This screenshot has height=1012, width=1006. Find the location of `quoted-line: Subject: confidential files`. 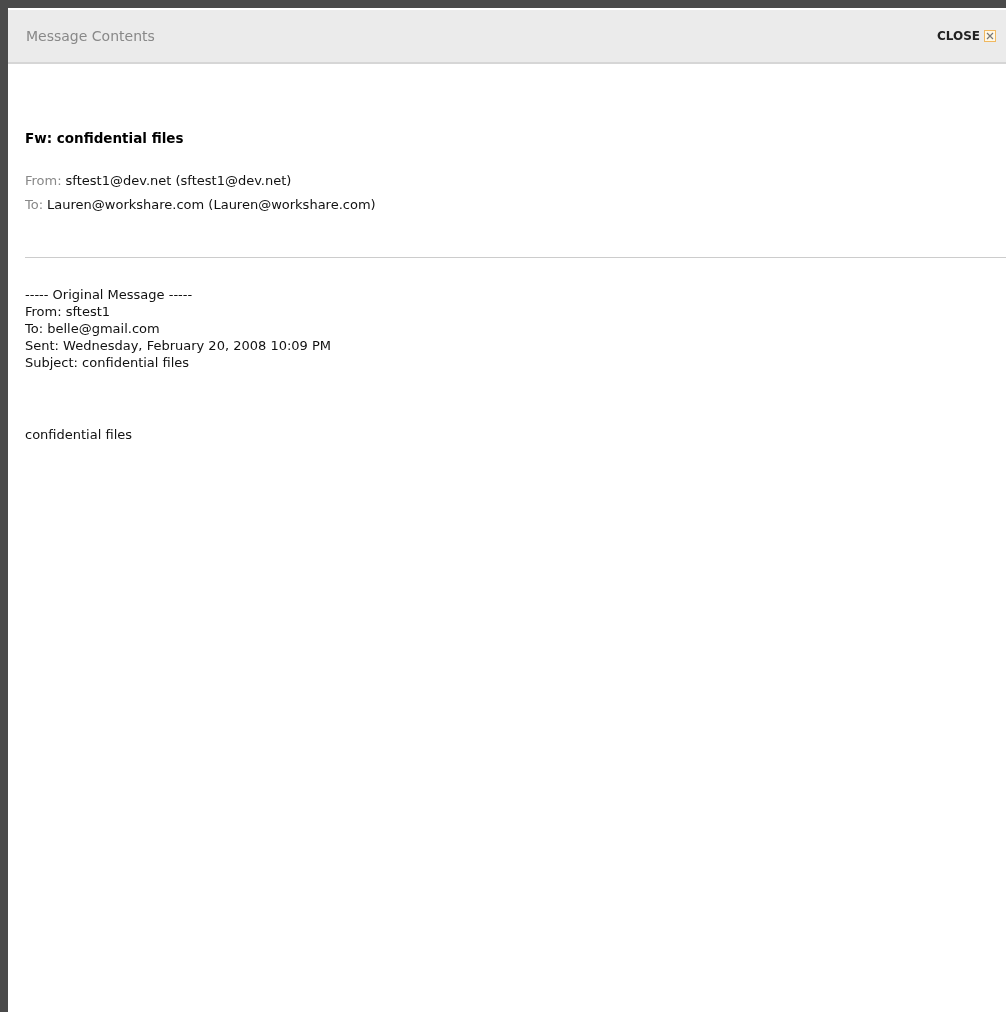

quoted-line: Subject: confidential files is located at coordinates (108, 362).